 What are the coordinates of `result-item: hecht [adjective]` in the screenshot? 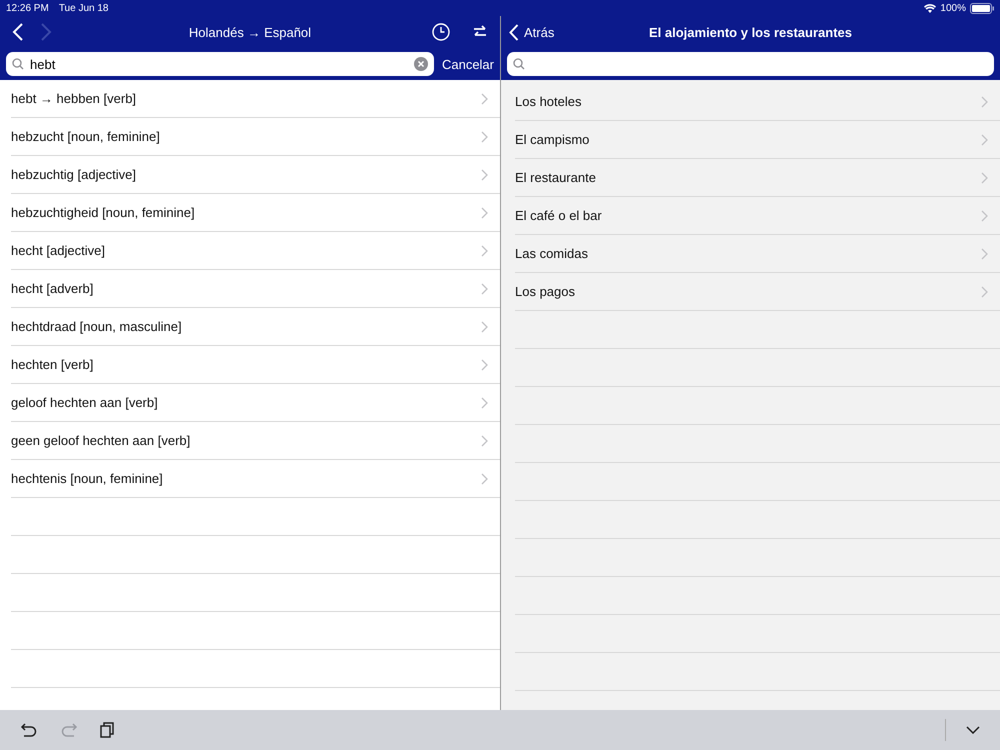 It's located at (255, 251).